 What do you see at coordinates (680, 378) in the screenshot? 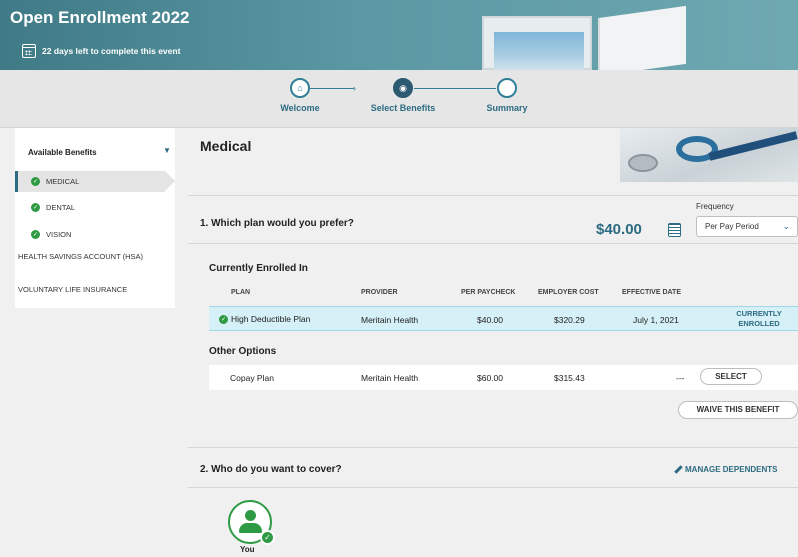
I see `effective-date-cell: ---` at bounding box center [680, 378].